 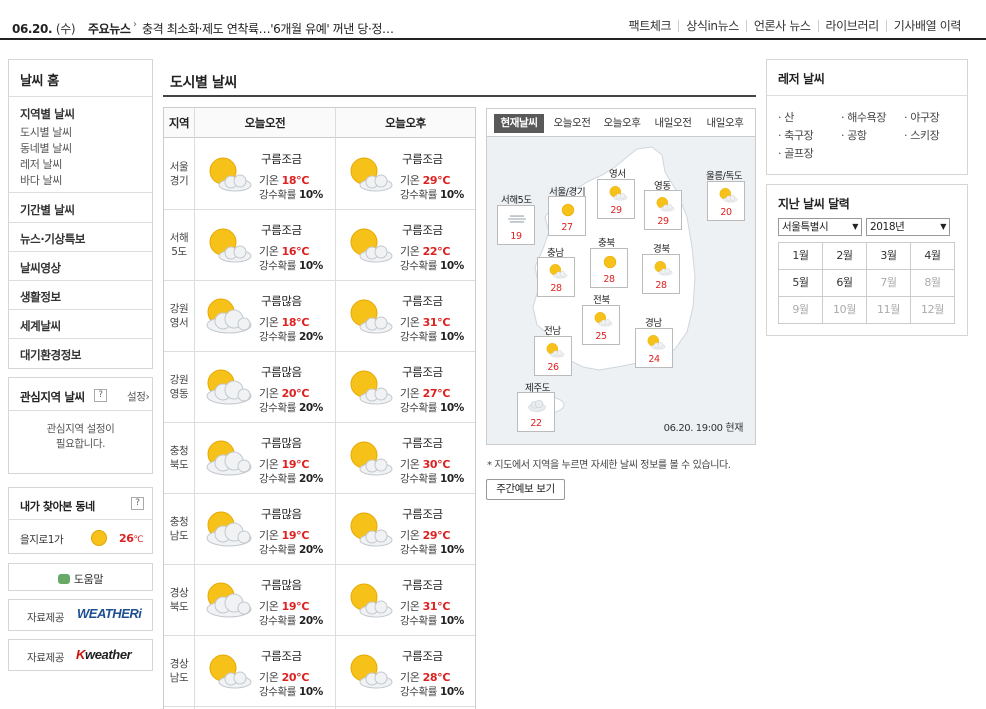 I want to click on region-name: 강원 영서, so click(x=179, y=316).